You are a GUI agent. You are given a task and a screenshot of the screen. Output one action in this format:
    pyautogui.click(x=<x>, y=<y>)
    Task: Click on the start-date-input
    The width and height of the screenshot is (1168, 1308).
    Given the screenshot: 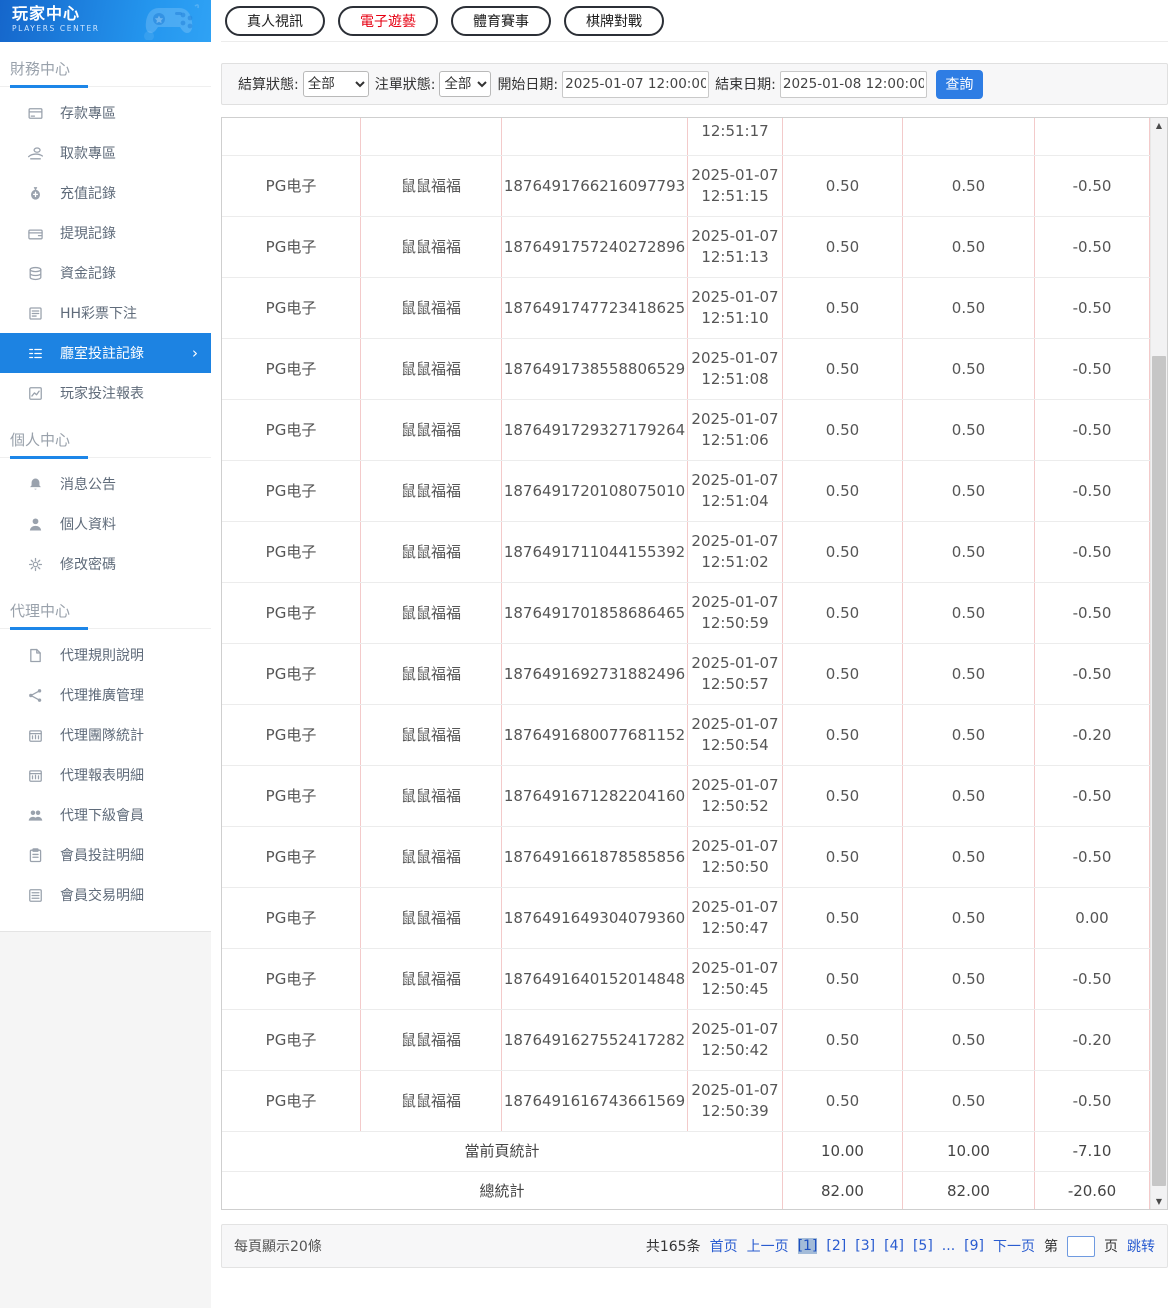 What is the action you would take?
    pyautogui.click(x=636, y=84)
    